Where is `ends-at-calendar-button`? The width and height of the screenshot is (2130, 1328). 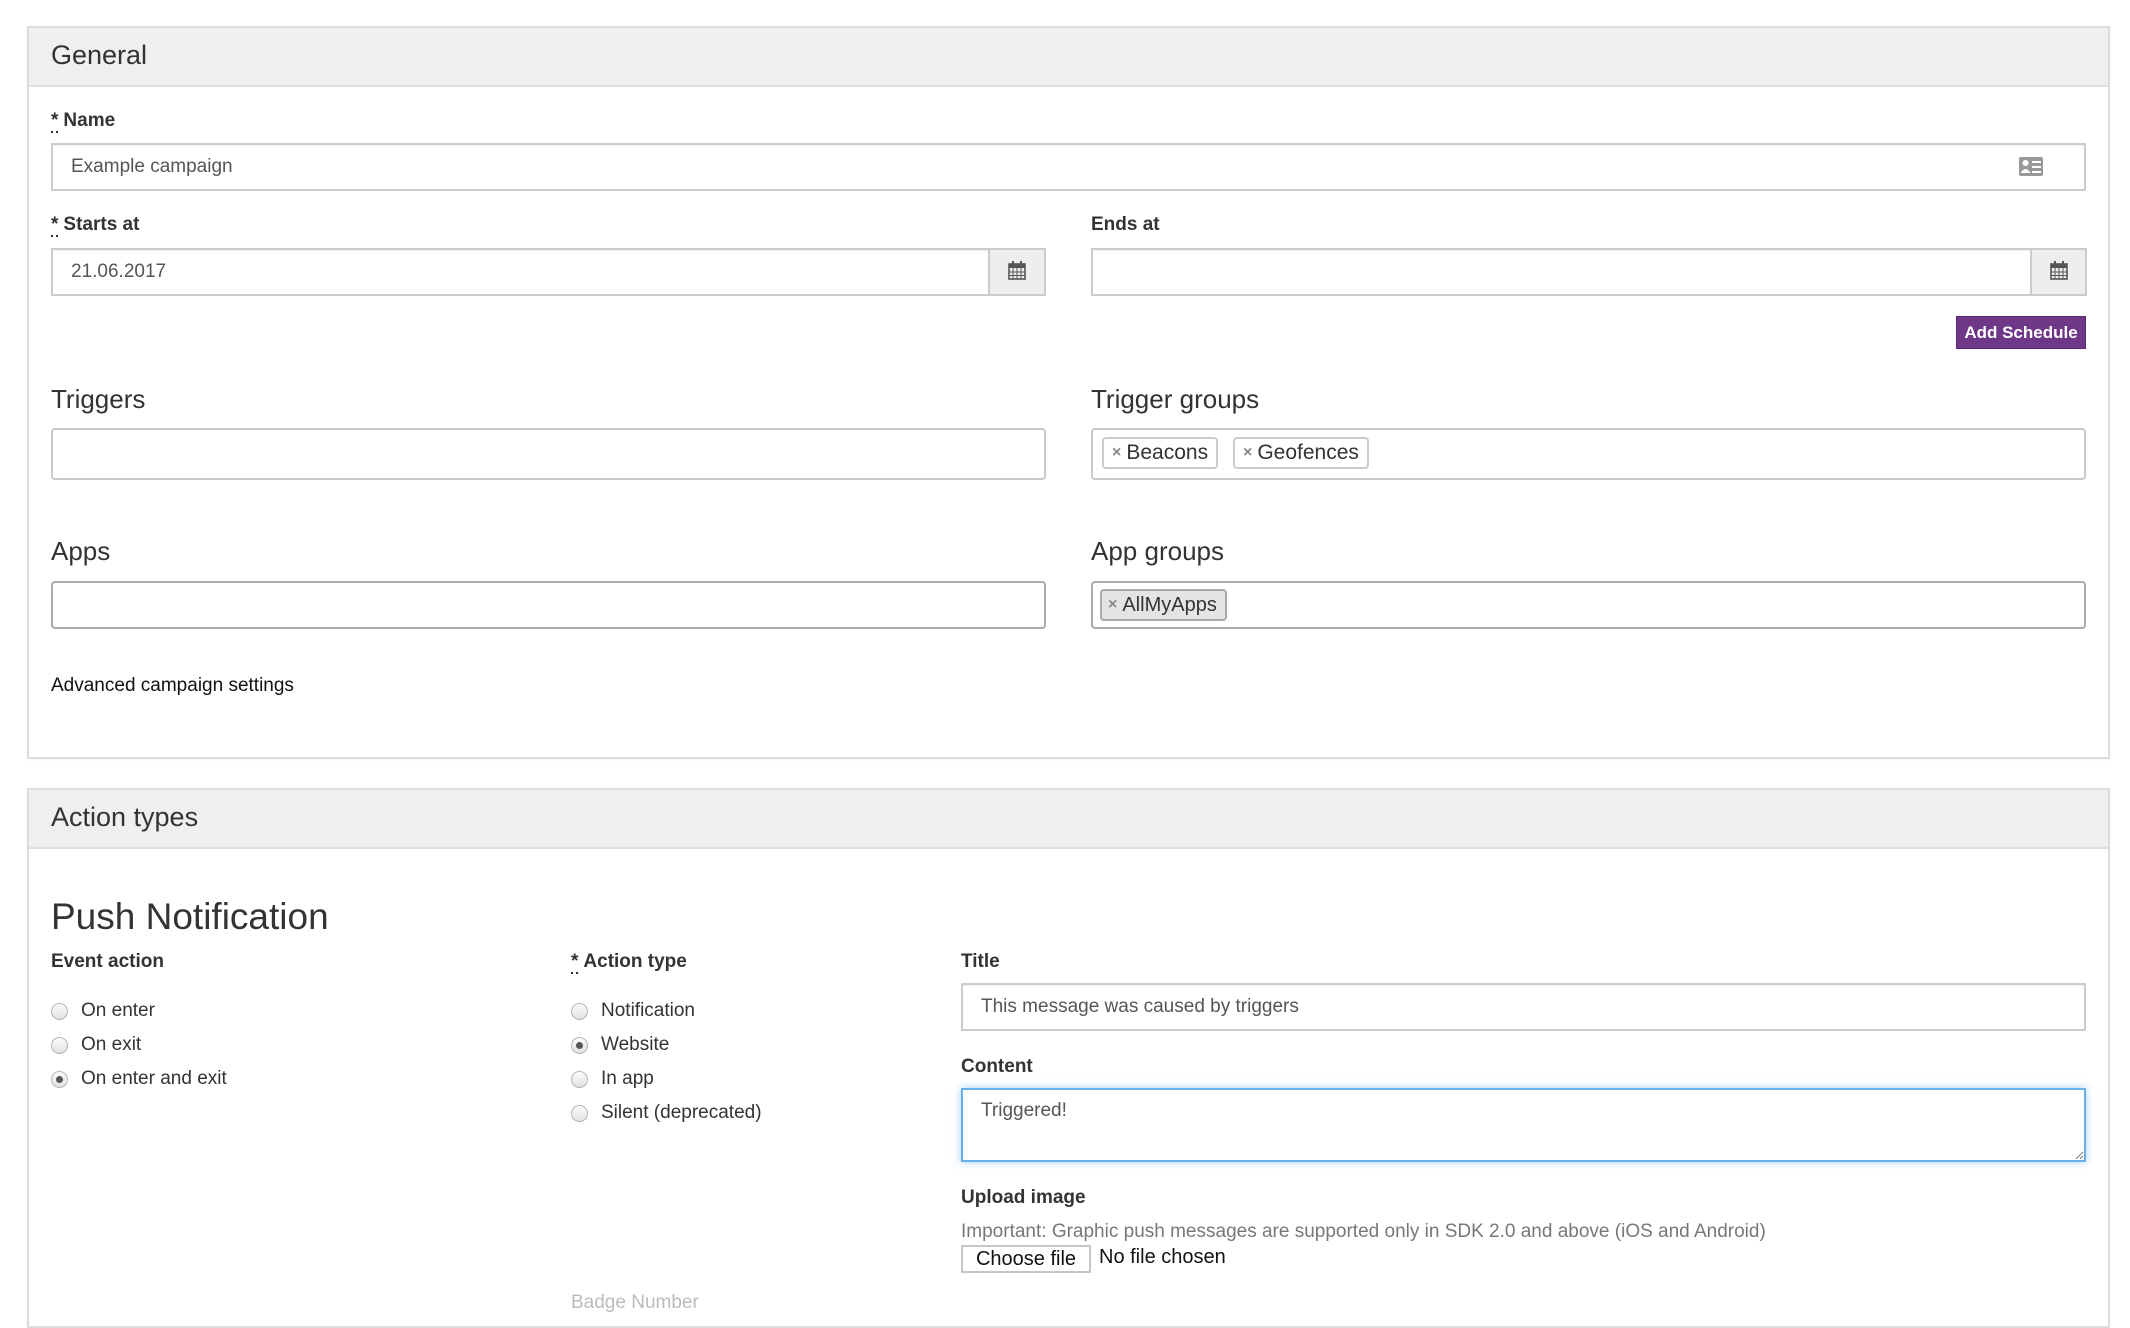
ends-at-calendar-button is located at coordinates (2058, 272).